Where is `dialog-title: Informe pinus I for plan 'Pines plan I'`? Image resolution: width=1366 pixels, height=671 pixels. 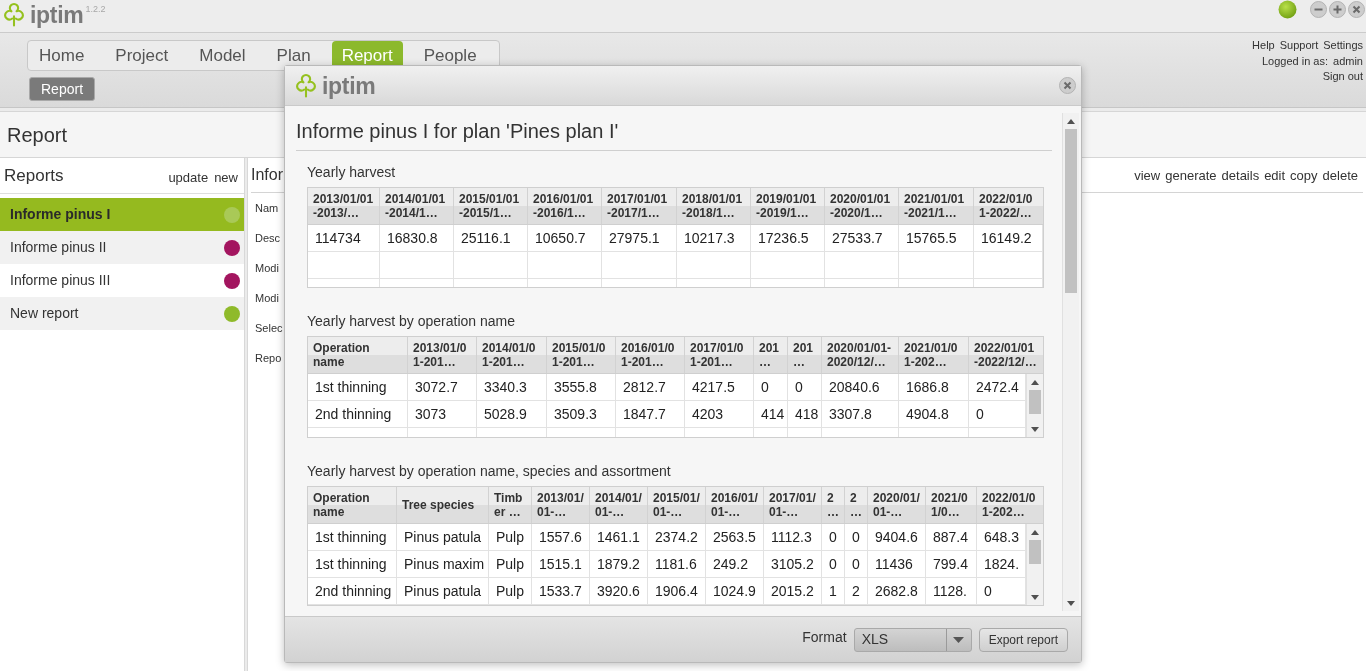 dialog-title: Informe pinus I for plan 'Pines plan I' is located at coordinates (457, 131).